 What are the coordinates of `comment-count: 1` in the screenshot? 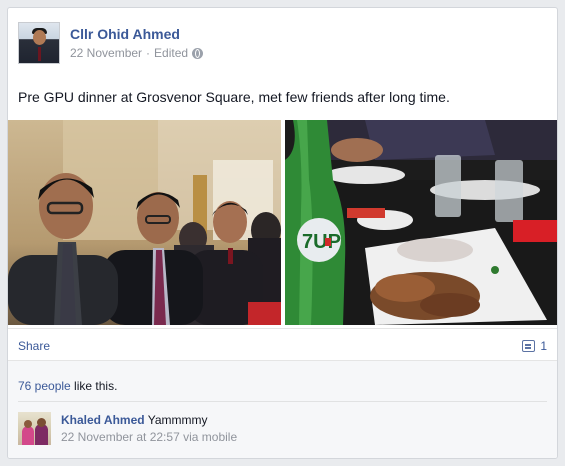 It's located at (543, 346).